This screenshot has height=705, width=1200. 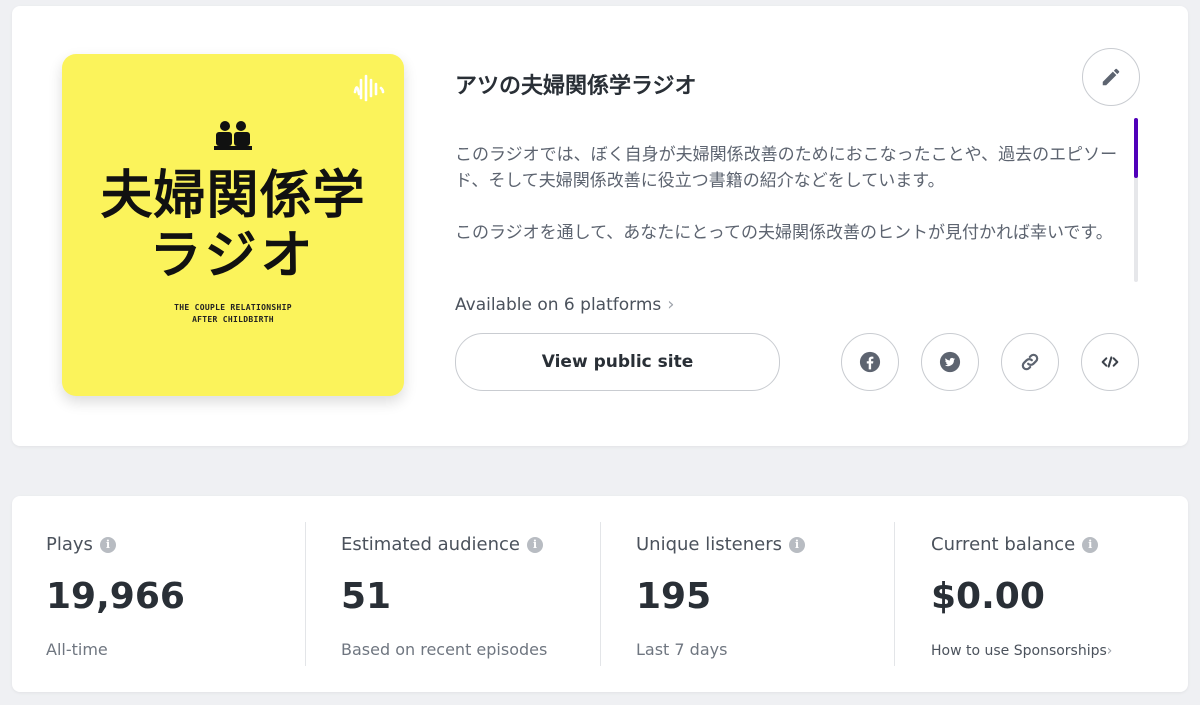 What do you see at coordinates (674, 596) in the screenshot?
I see `stat-value: 195` at bounding box center [674, 596].